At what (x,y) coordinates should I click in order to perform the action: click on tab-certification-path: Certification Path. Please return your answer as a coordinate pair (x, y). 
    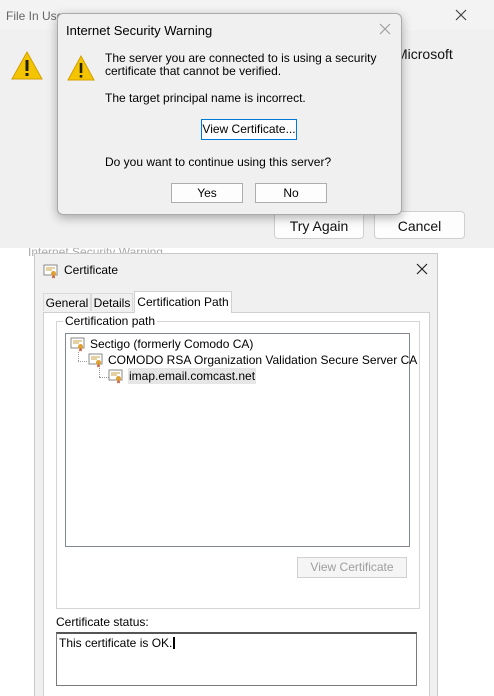
    Looking at the image, I should click on (183, 302).